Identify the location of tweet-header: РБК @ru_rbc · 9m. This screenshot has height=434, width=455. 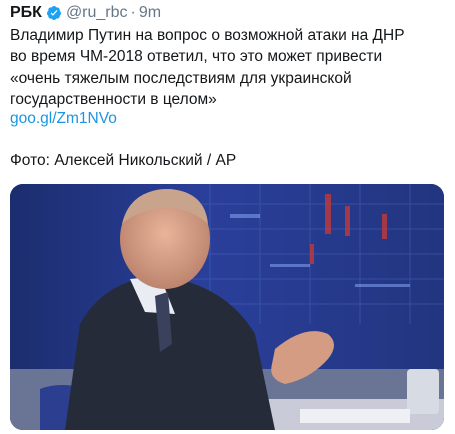
(85, 13).